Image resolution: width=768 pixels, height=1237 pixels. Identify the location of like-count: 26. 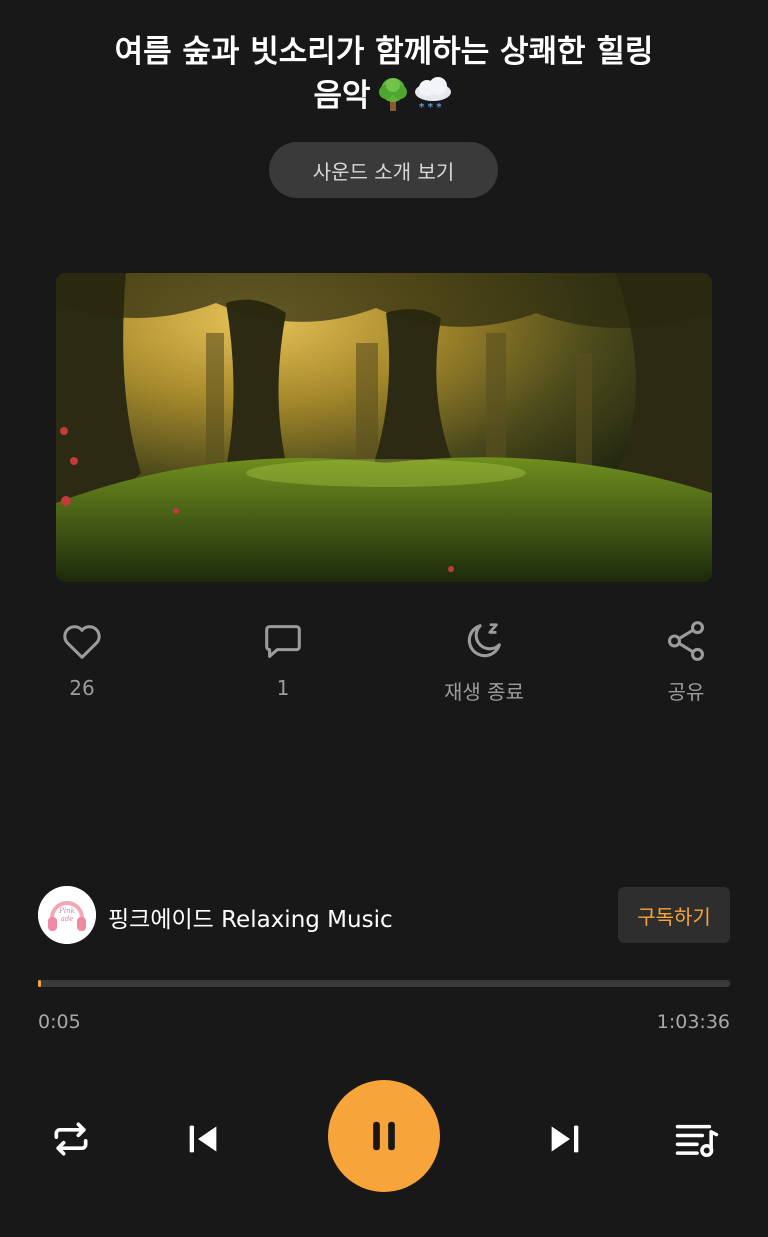
(82, 688).